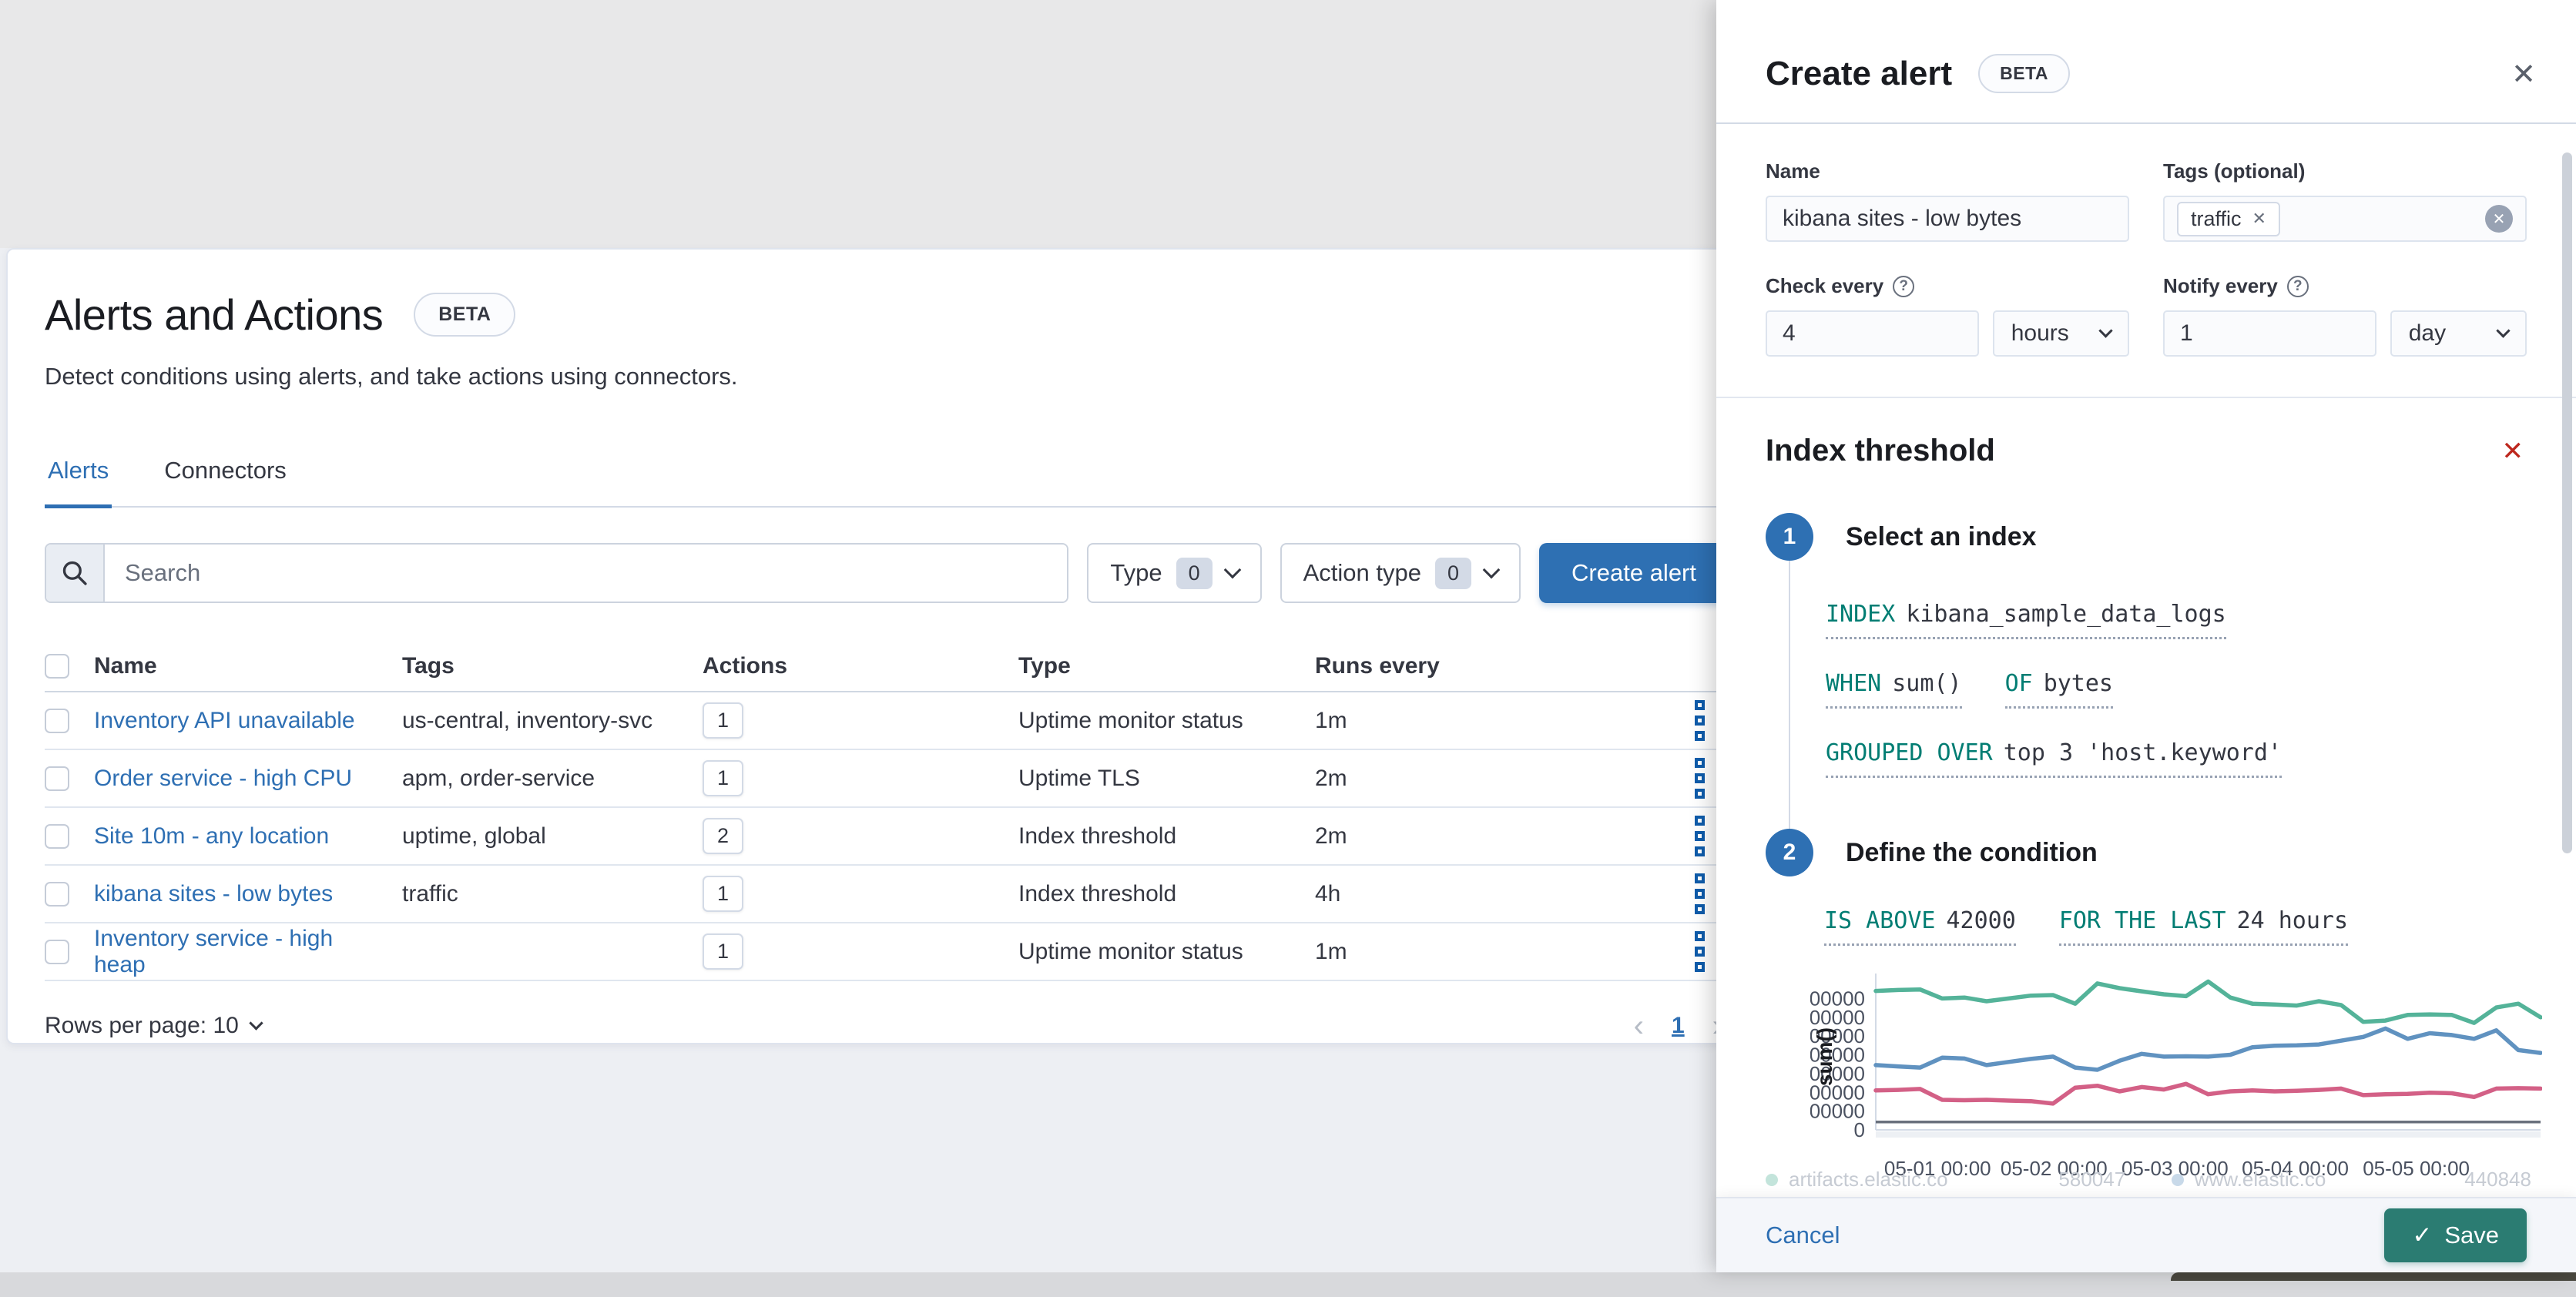 This screenshot has width=2576, height=1297. What do you see at coordinates (2567, 502) in the screenshot?
I see `flyout-scrollbar` at bounding box center [2567, 502].